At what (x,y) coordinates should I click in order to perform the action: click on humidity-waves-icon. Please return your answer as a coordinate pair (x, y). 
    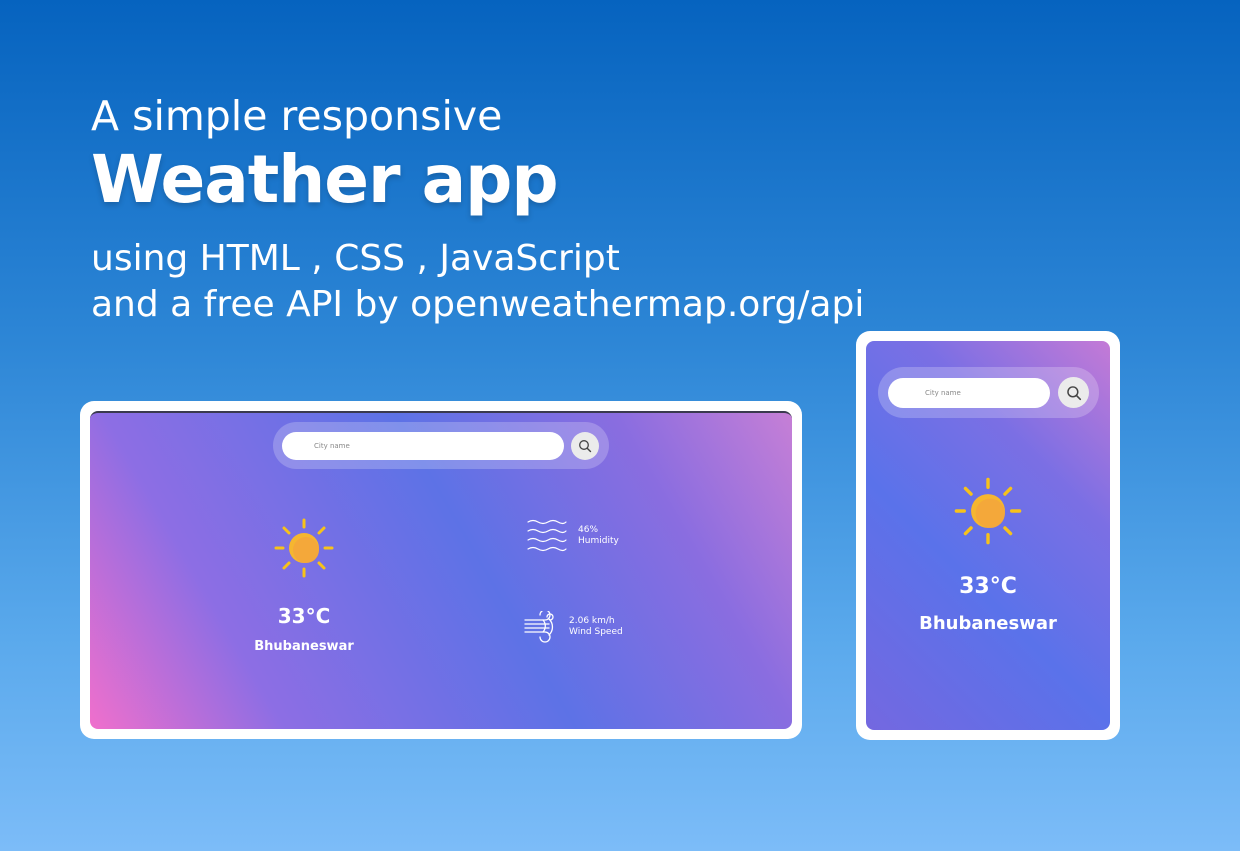
    Looking at the image, I should click on (547, 535).